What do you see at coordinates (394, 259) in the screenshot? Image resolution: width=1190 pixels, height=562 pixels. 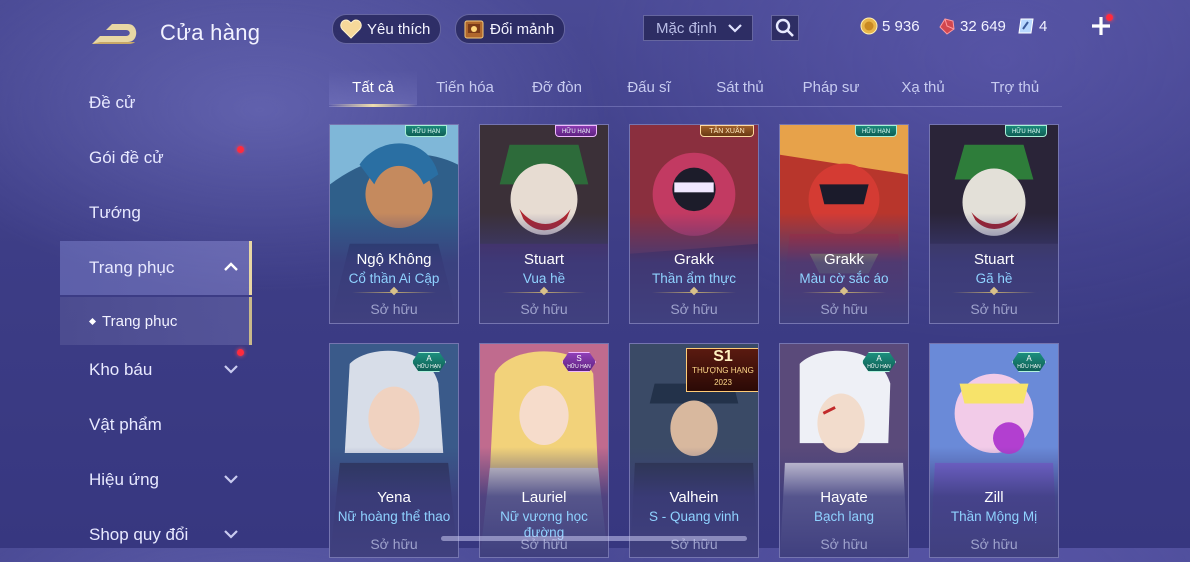 I see `hero-name: Ngộ Không` at bounding box center [394, 259].